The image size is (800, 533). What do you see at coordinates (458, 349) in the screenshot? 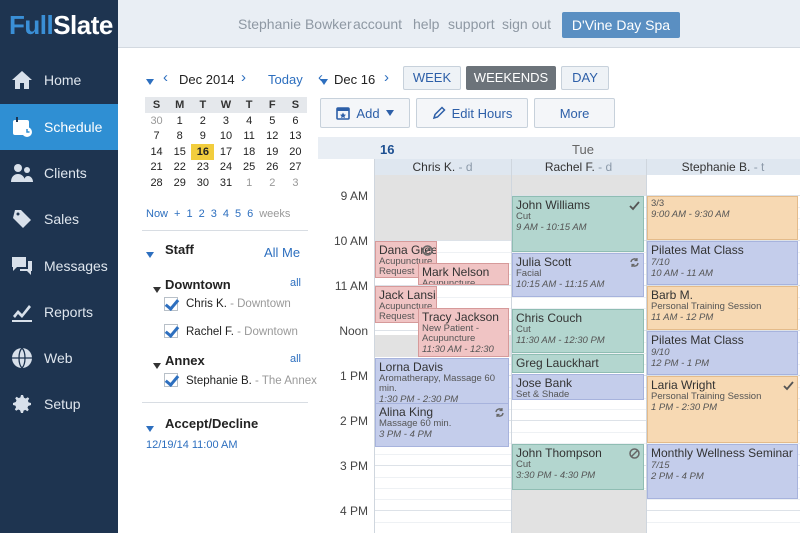
I see `appointment-time: 11:30 AM - 12:30 PM` at bounding box center [458, 349].